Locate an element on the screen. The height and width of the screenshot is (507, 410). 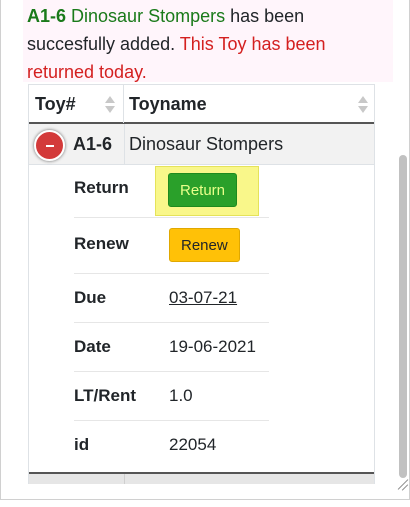
detail-renew: Renew Renew is located at coordinates (171, 246).